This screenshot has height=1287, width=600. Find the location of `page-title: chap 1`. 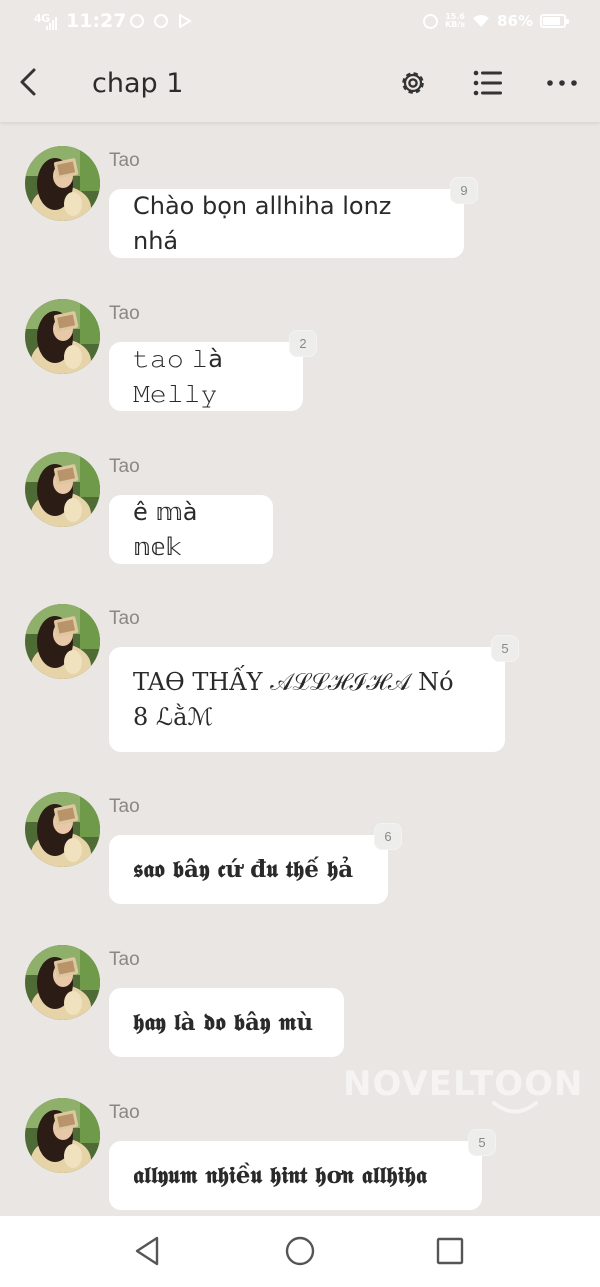

page-title: chap 1 is located at coordinates (138, 83).